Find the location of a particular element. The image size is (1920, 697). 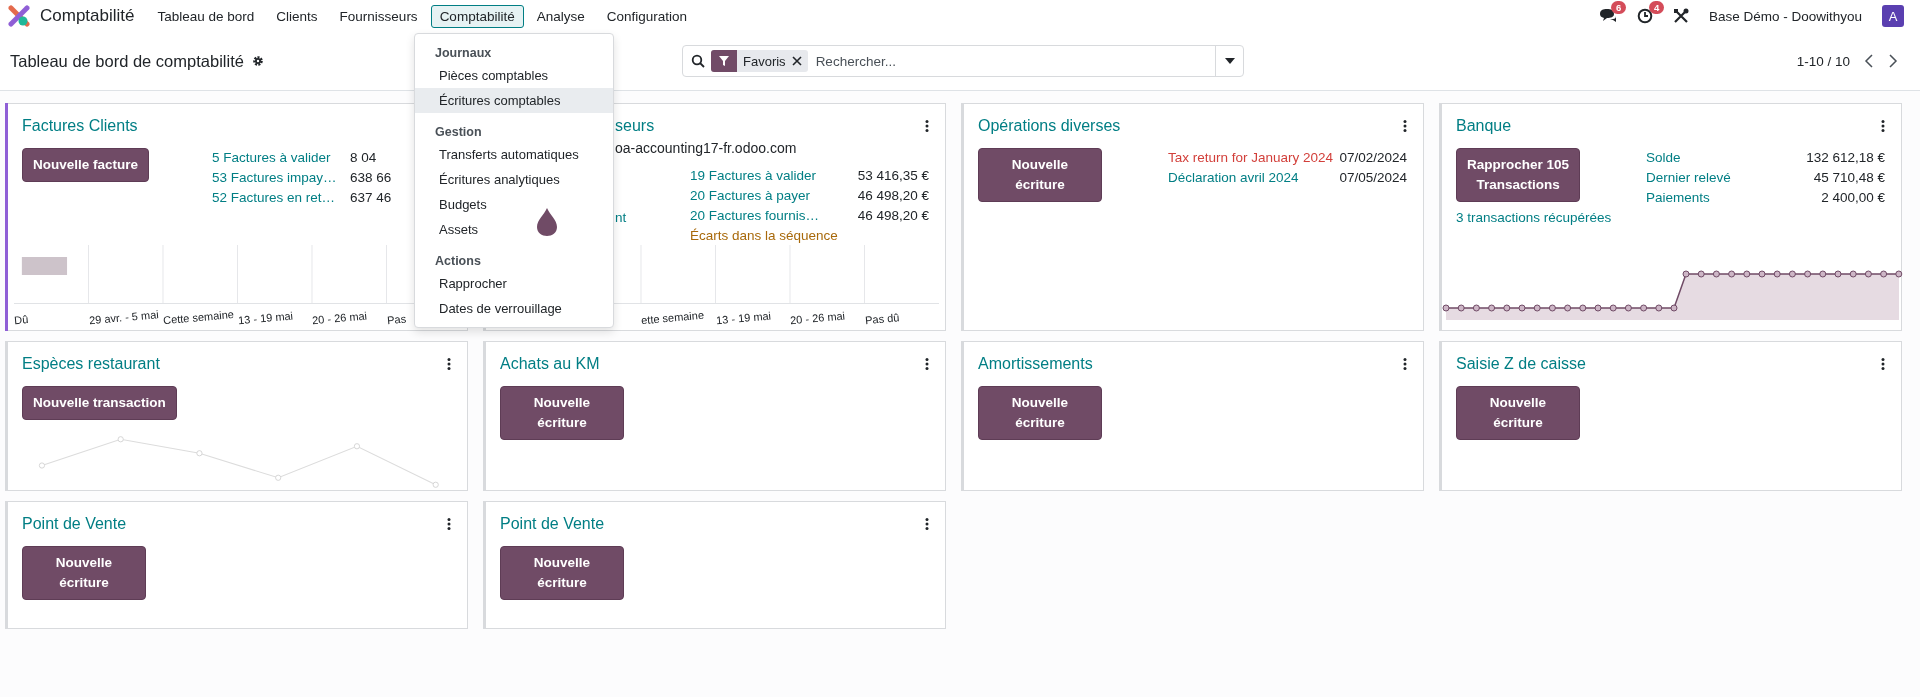

menu-item: Tableau de bord is located at coordinates (206, 16).